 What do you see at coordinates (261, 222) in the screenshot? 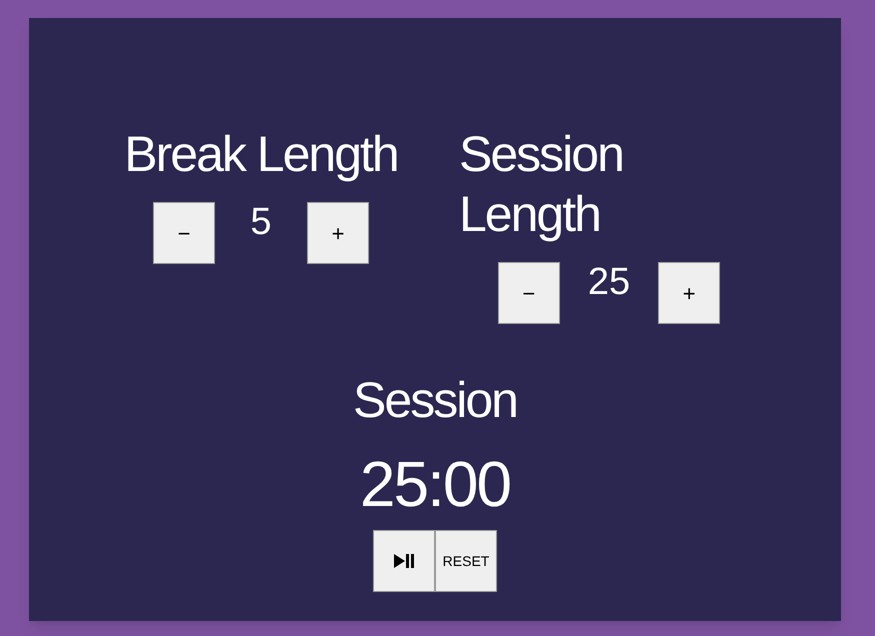
I see `length-value: 5` at bounding box center [261, 222].